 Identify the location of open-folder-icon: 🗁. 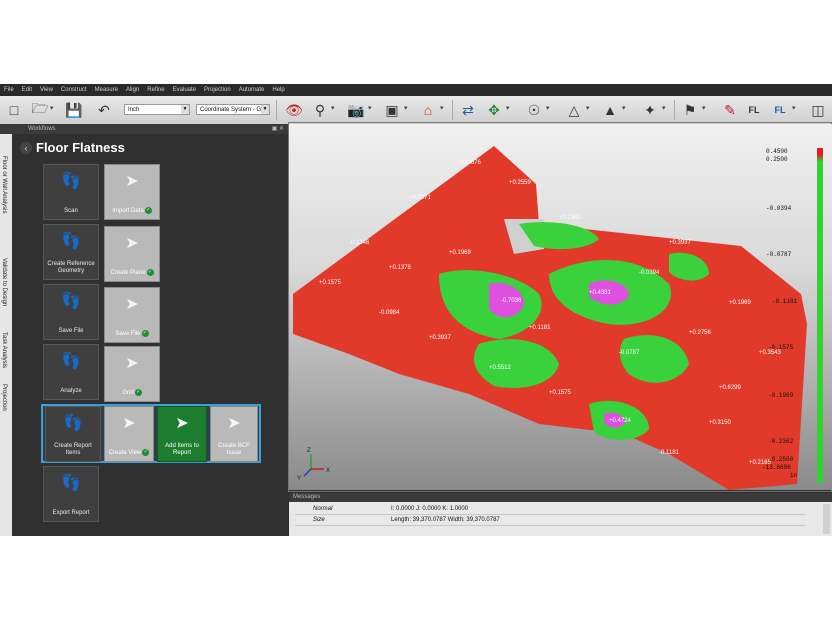
(40, 110).